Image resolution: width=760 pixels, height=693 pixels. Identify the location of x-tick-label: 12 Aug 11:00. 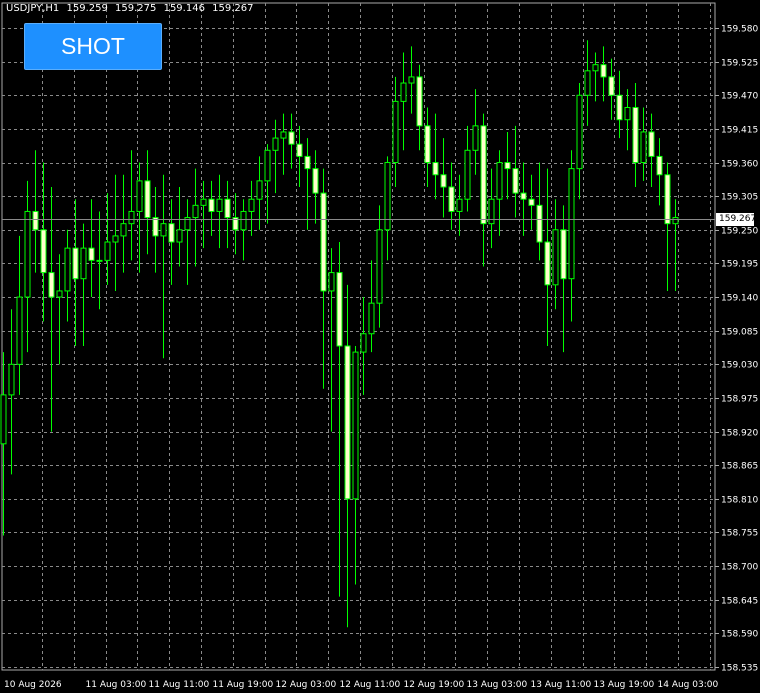
(370, 685).